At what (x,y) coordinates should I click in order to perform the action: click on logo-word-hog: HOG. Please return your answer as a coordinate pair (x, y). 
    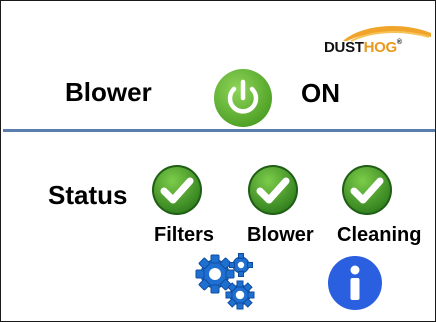
    Looking at the image, I should click on (380, 47).